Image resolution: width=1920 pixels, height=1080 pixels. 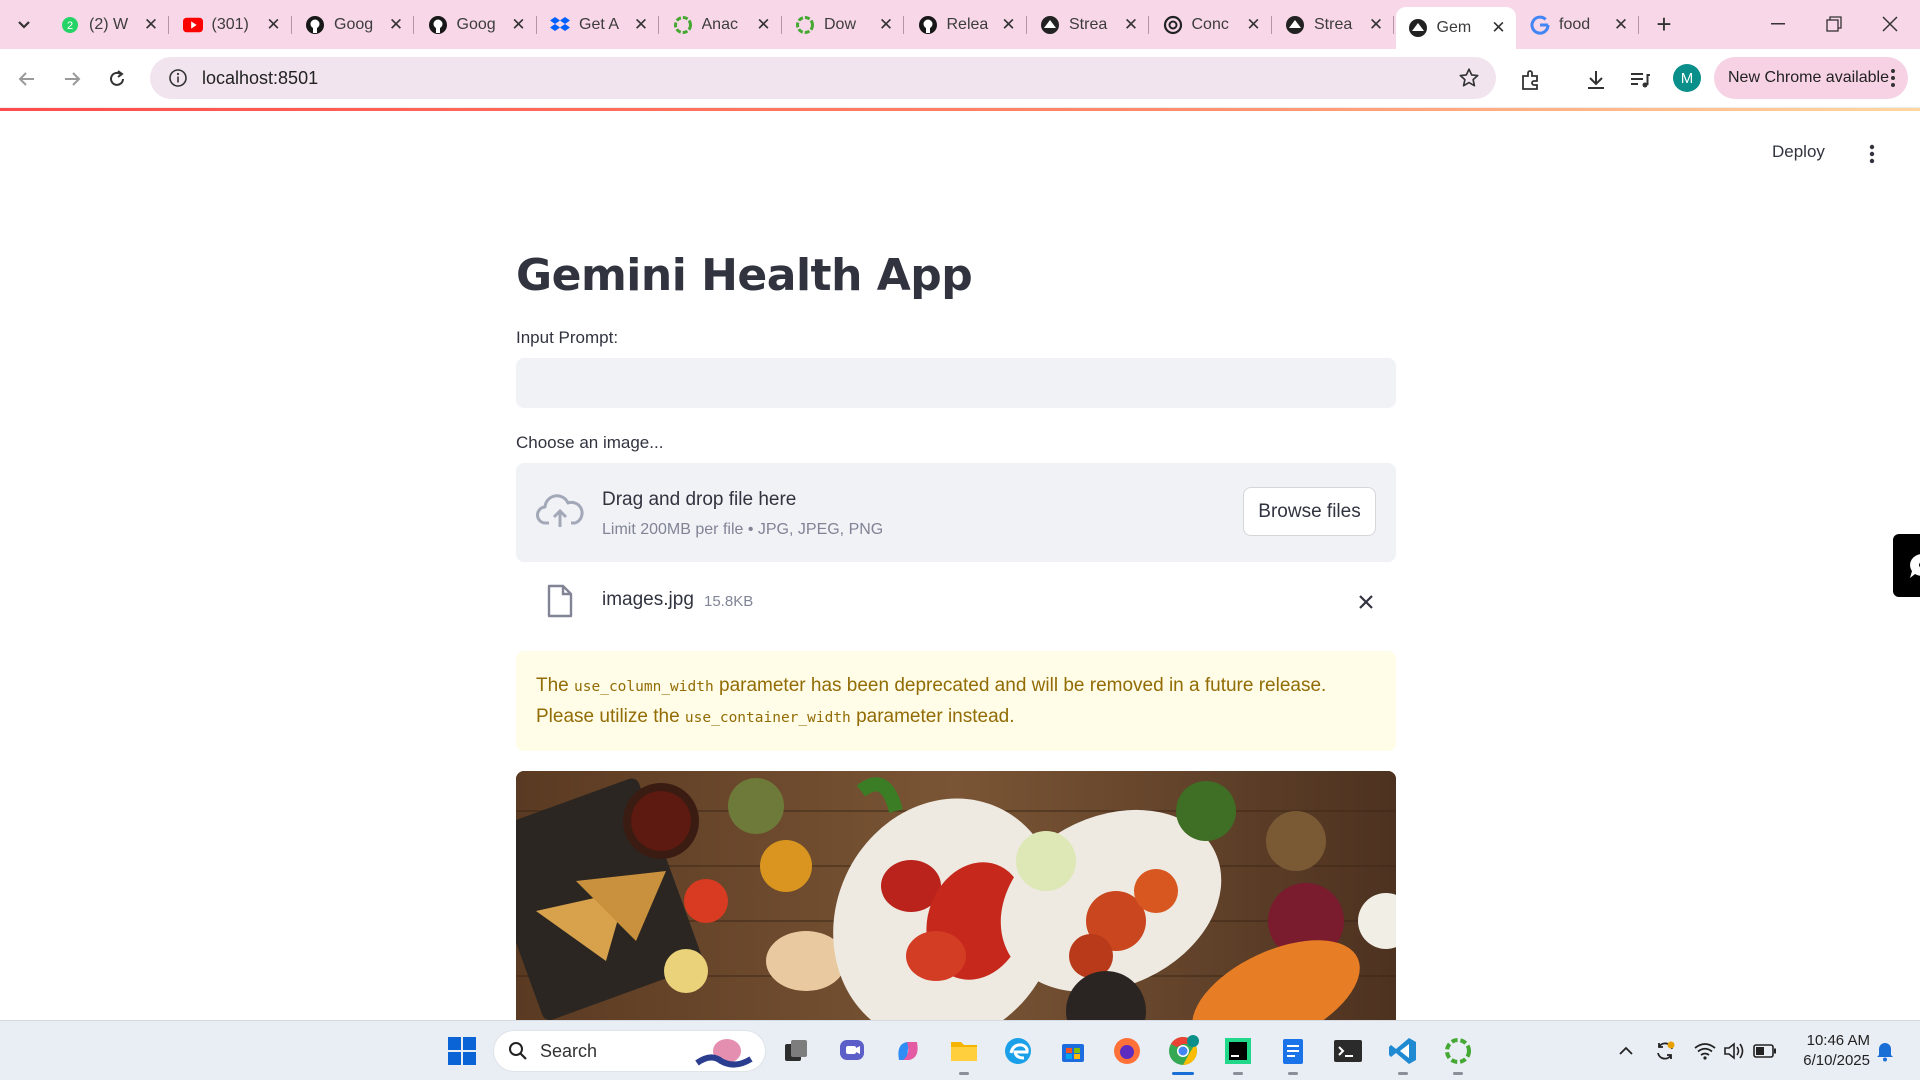 What do you see at coordinates (1575, 24) in the screenshot?
I see `tab-title: food` at bounding box center [1575, 24].